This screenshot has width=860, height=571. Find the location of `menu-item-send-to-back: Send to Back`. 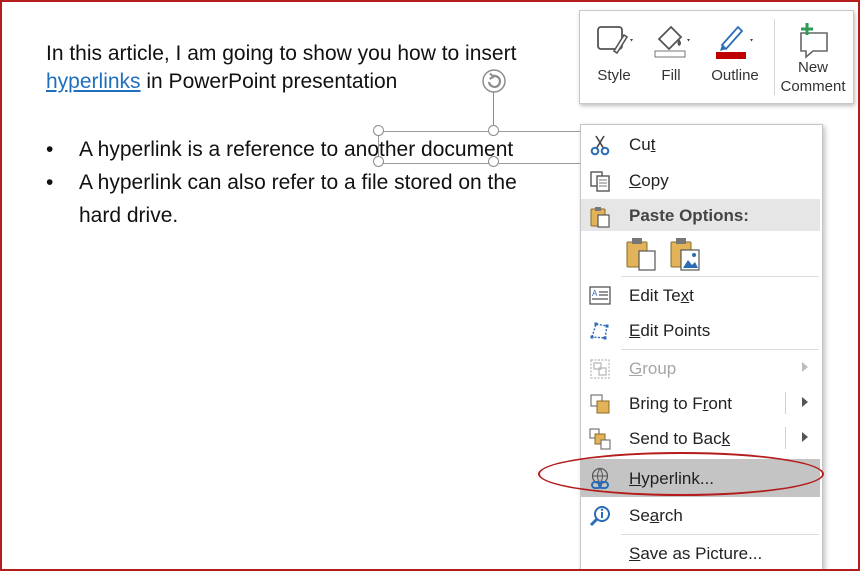

menu-item-send-to-back: Send to Back is located at coordinates (700, 438).